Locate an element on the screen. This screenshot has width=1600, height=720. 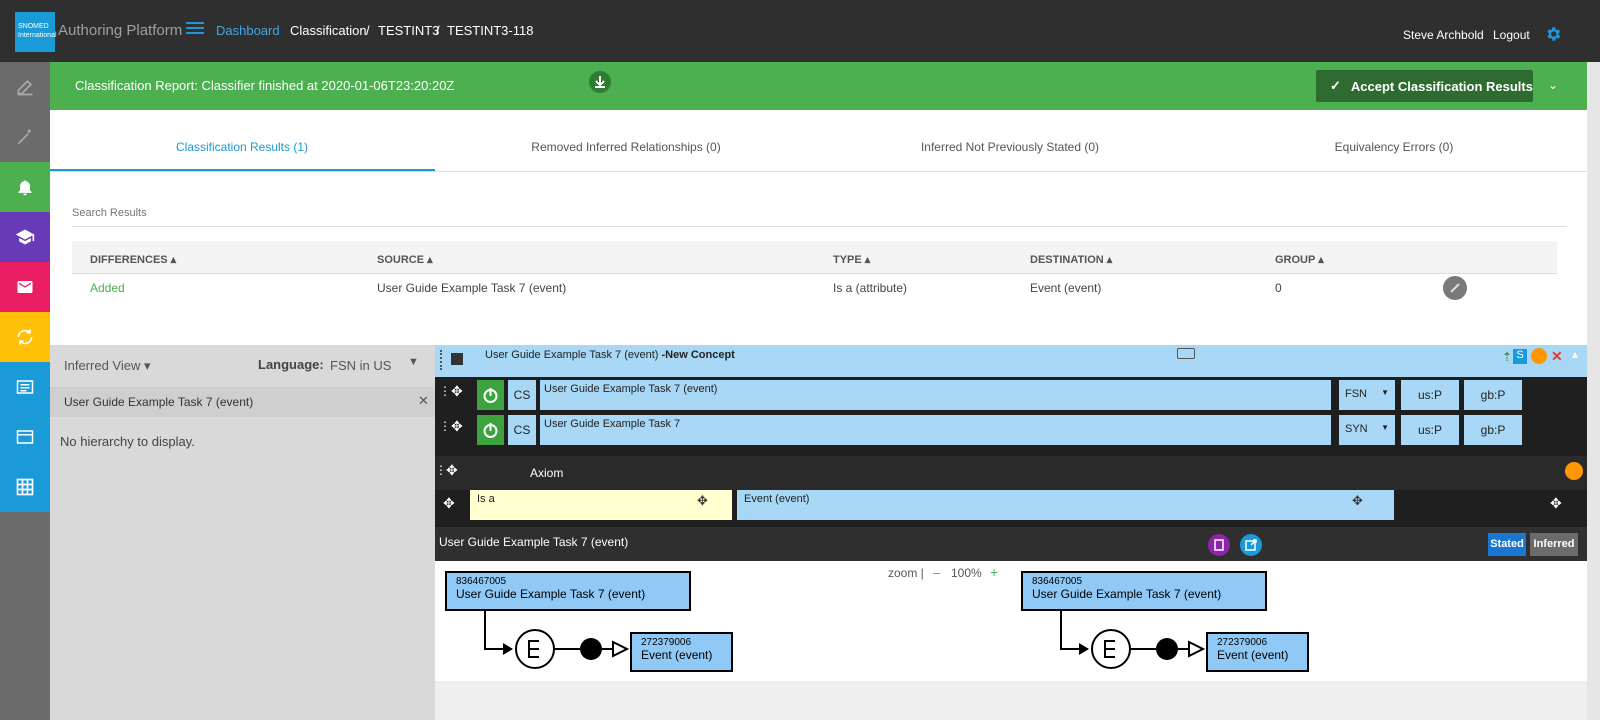
column-header-group: GROUP ▴ is located at coordinates (1299, 259).